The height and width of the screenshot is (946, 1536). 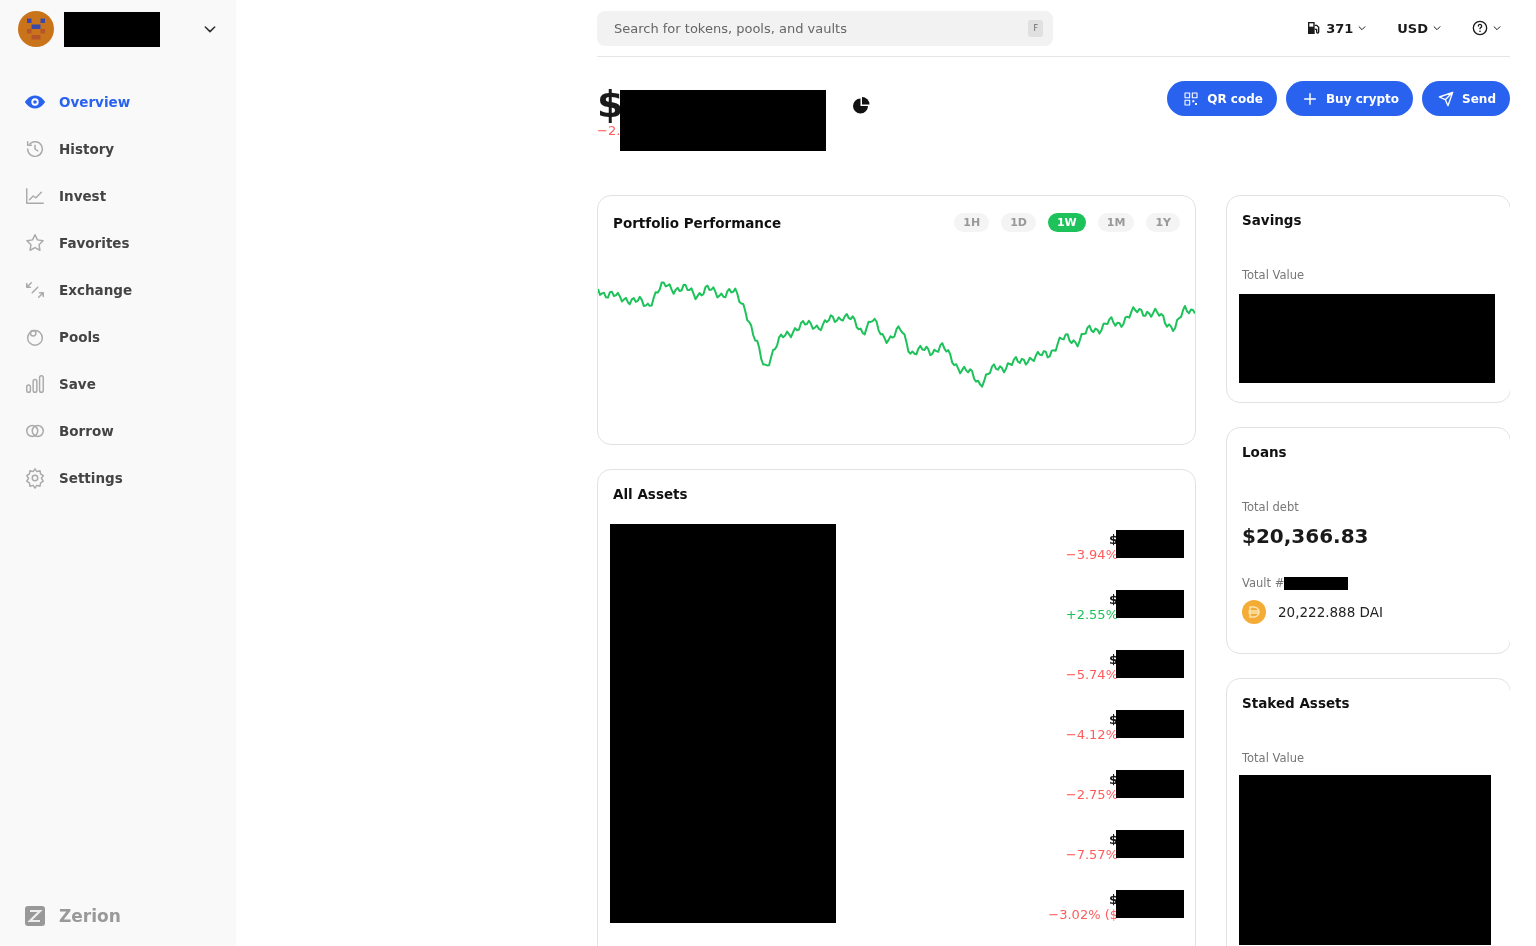 I want to click on asset-change: −4.12%, so click(x=1092, y=734).